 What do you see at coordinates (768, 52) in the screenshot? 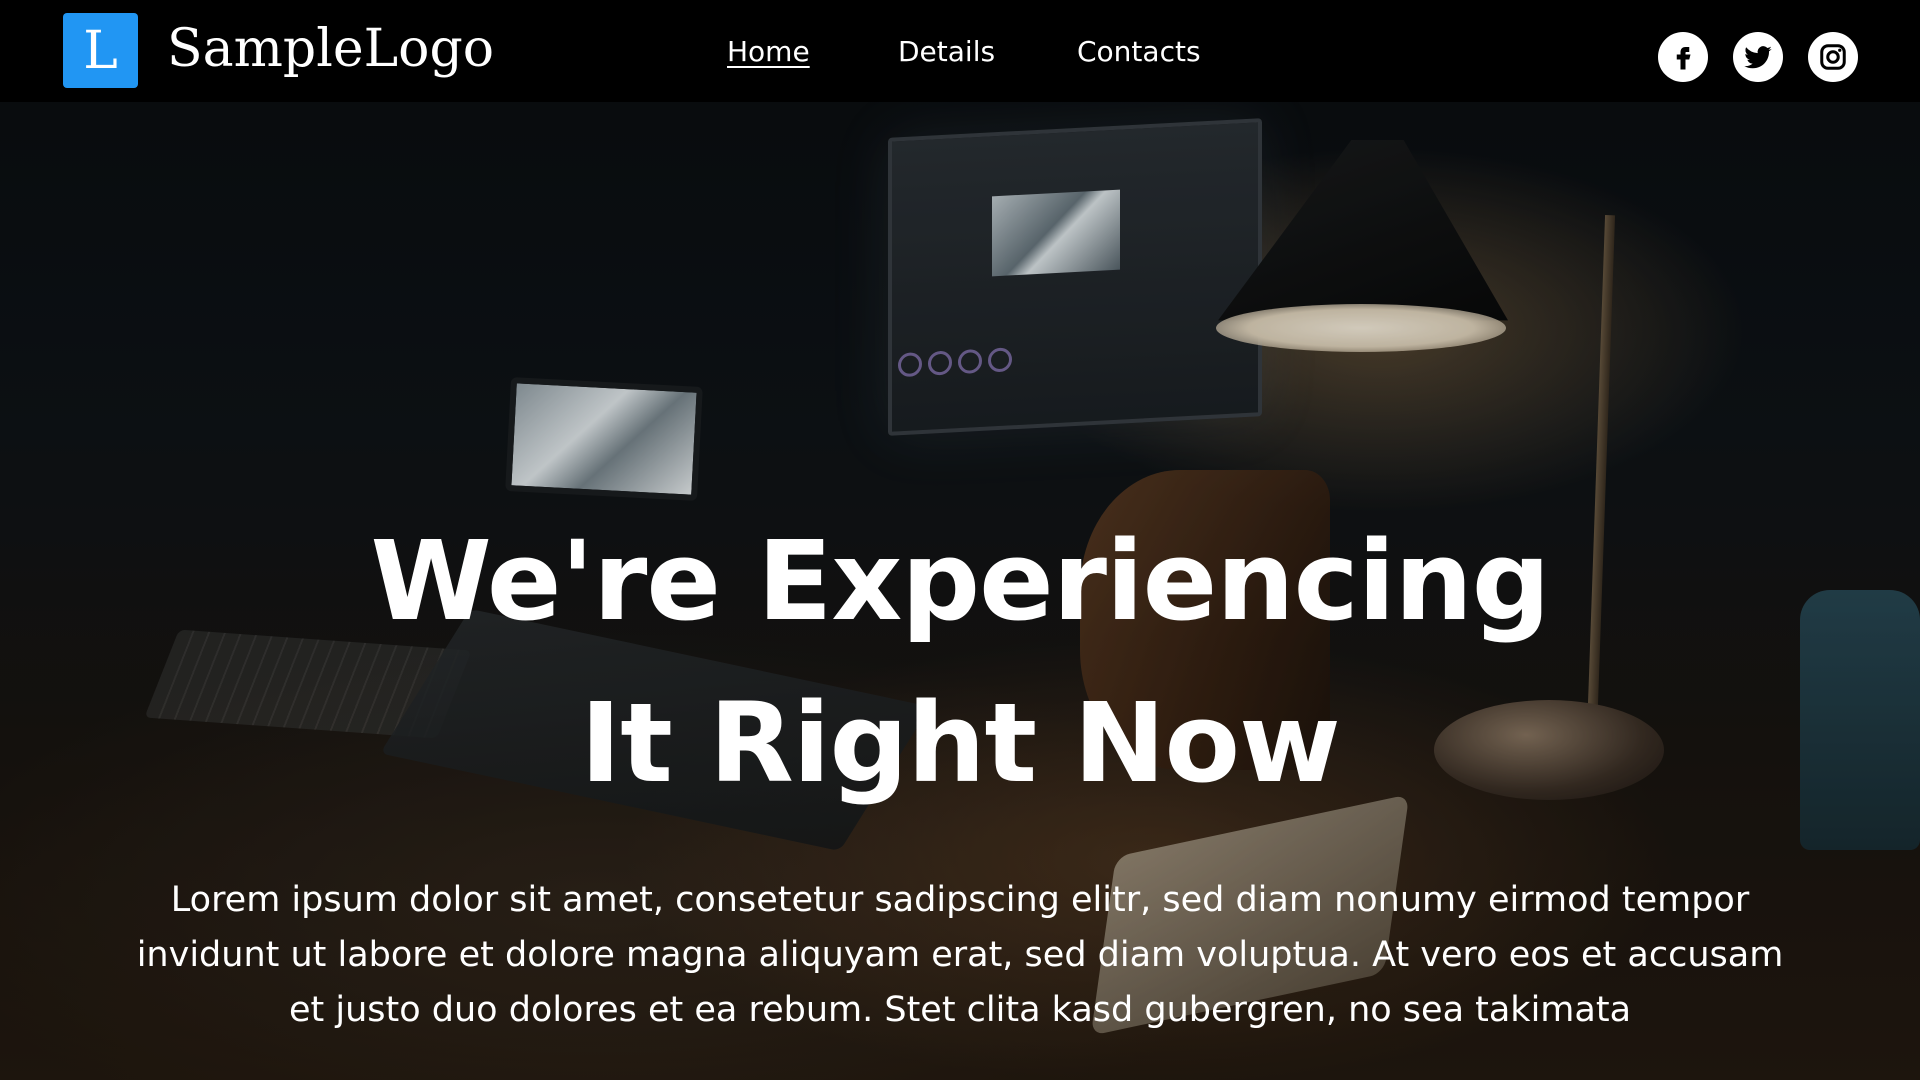
I see `nav-home-link: Home` at bounding box center [768, 52].